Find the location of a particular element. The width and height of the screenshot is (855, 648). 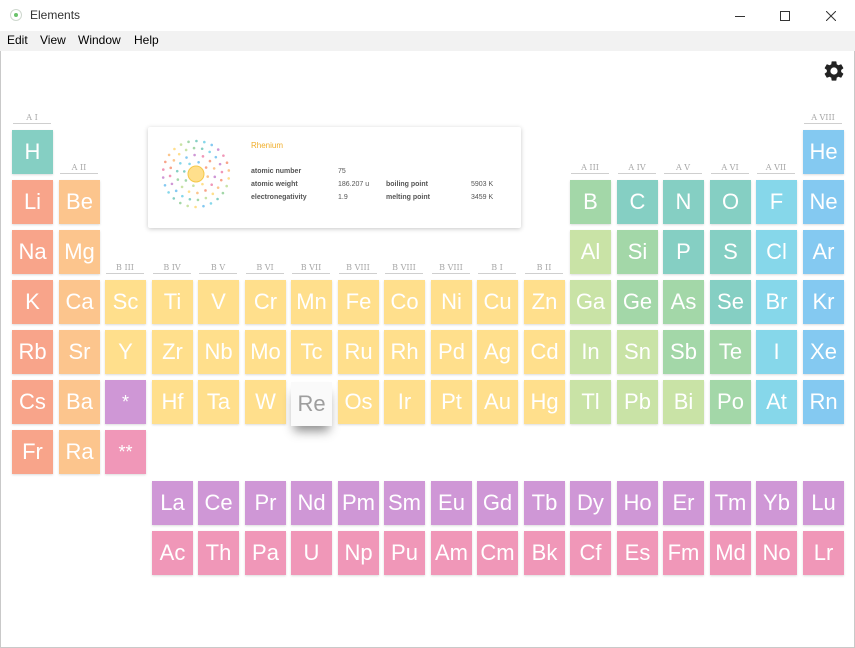

title-bar: Elements is located at coordinates (427, 15).